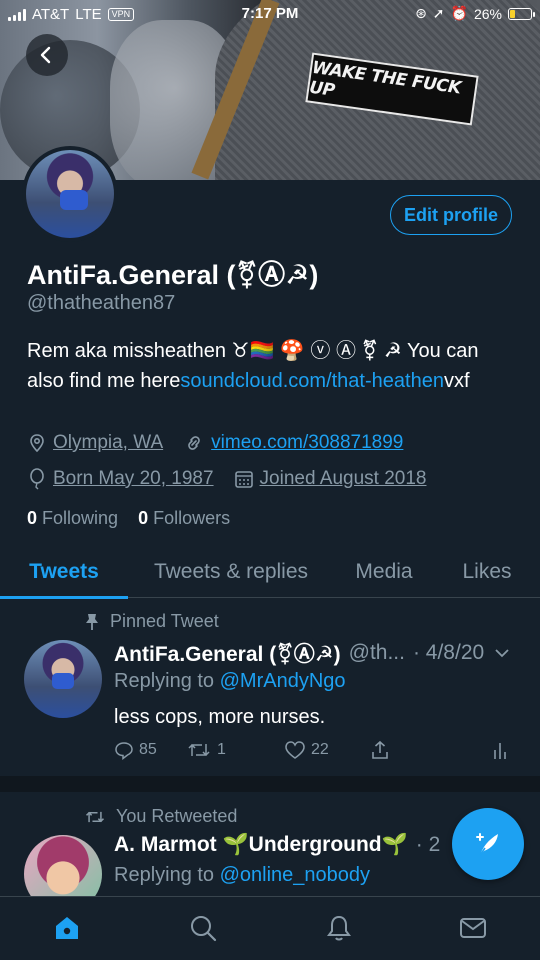 This screenshot has height=960, width=540. I want to click on profile-website: vimeo.com/308871899, so click(307, 443).